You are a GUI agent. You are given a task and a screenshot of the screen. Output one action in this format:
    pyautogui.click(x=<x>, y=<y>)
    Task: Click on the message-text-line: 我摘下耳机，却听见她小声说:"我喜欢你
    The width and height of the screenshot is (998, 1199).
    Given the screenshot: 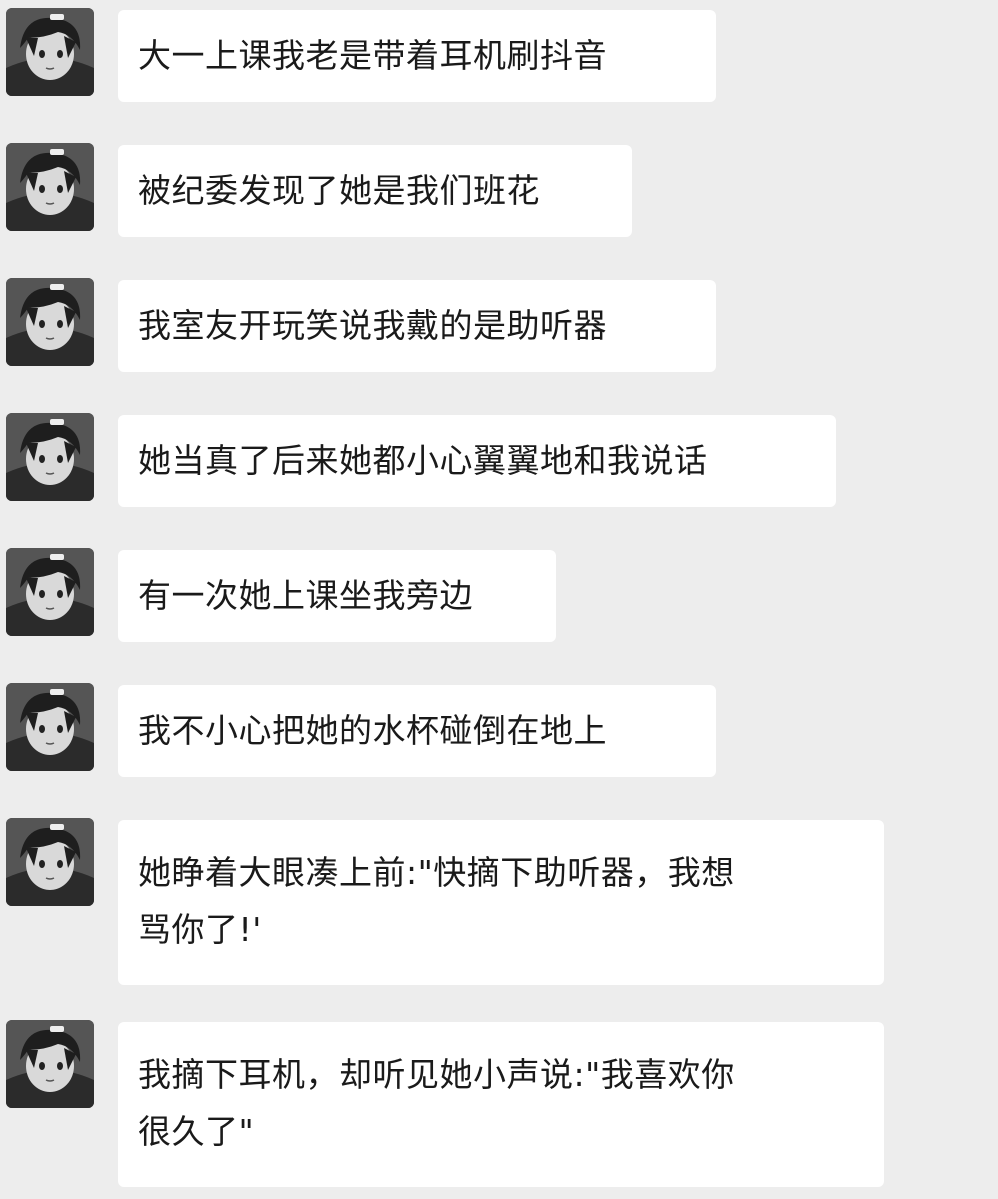 What is the action you would take?
    pyautogui.click(x=436, y=1074)
    